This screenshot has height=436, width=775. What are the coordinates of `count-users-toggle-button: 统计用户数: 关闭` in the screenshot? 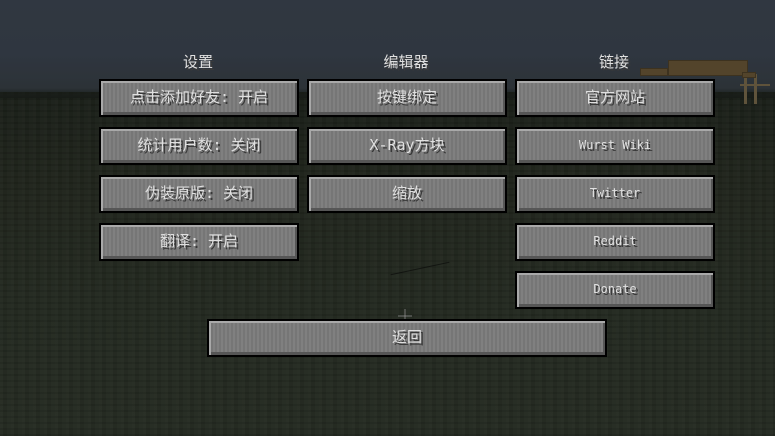 It's located at (199, 146).